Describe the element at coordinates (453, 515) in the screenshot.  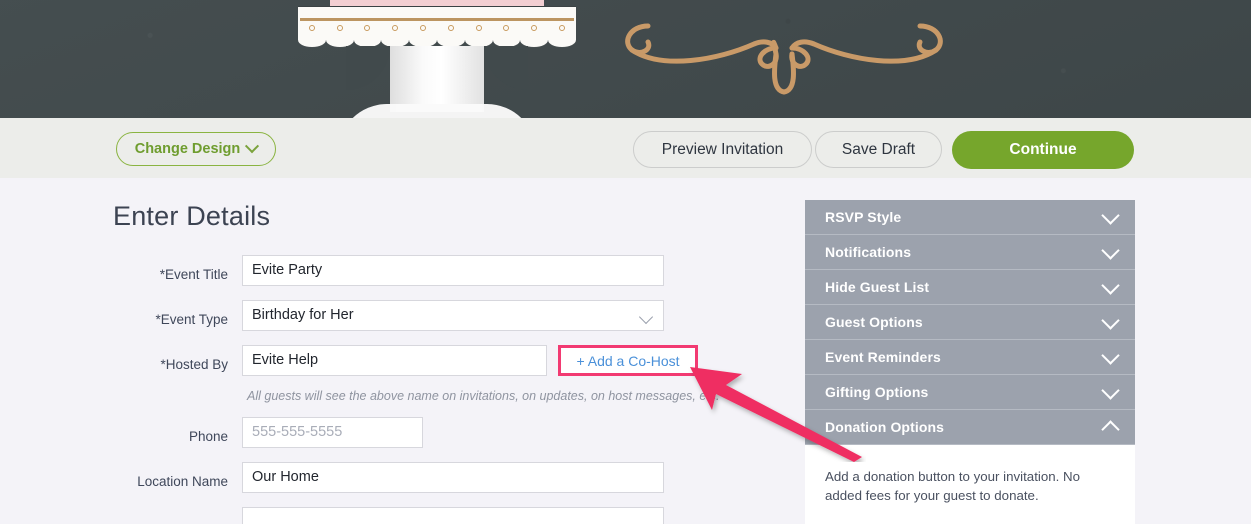
I see `address-input` at that location.